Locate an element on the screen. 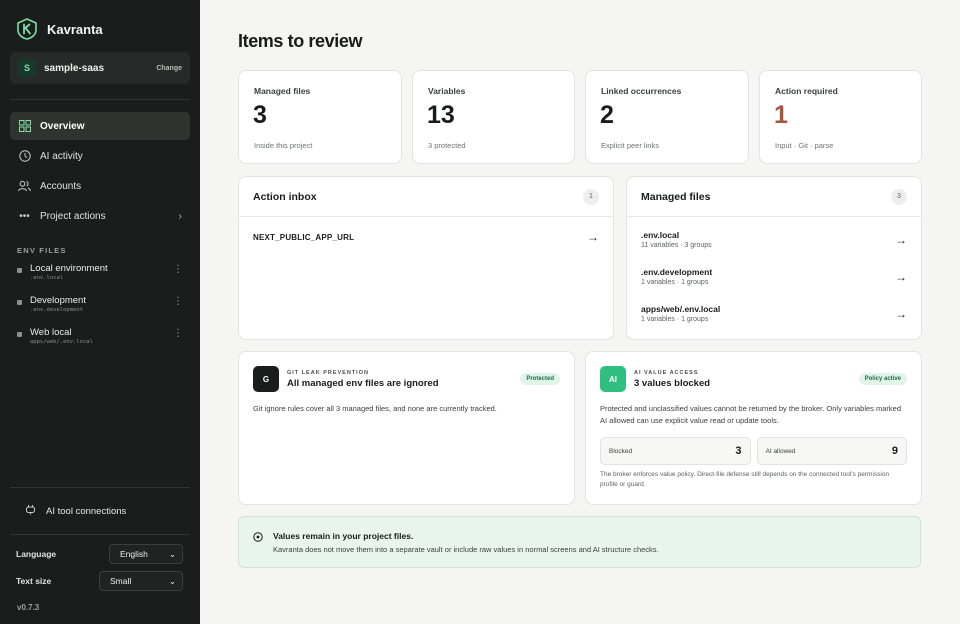  env-file-path: apps/web/.env.local is located at coordinates (61, 342).